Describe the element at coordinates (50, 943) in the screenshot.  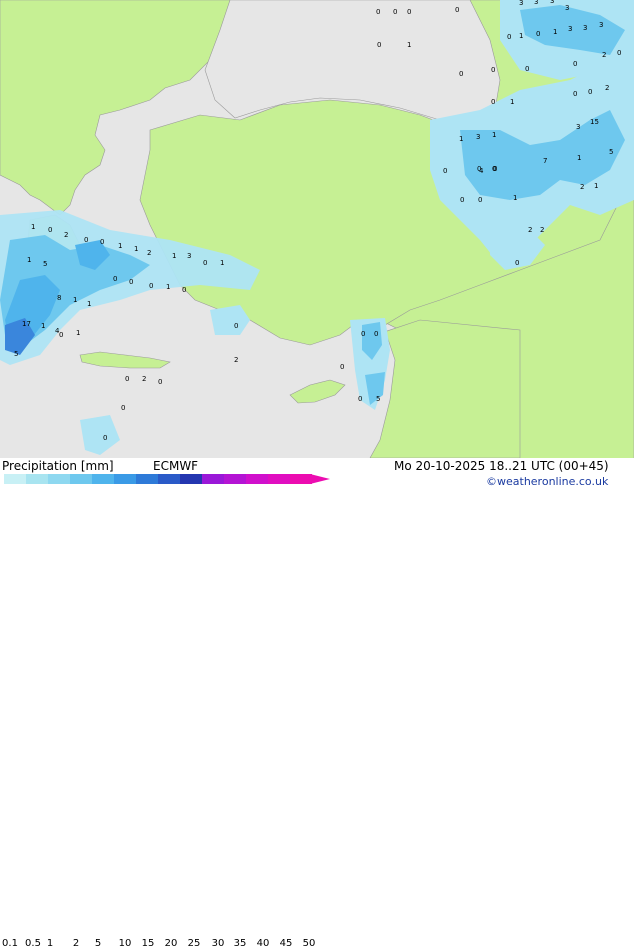
I see `scale-tick-label: 1` at that location.